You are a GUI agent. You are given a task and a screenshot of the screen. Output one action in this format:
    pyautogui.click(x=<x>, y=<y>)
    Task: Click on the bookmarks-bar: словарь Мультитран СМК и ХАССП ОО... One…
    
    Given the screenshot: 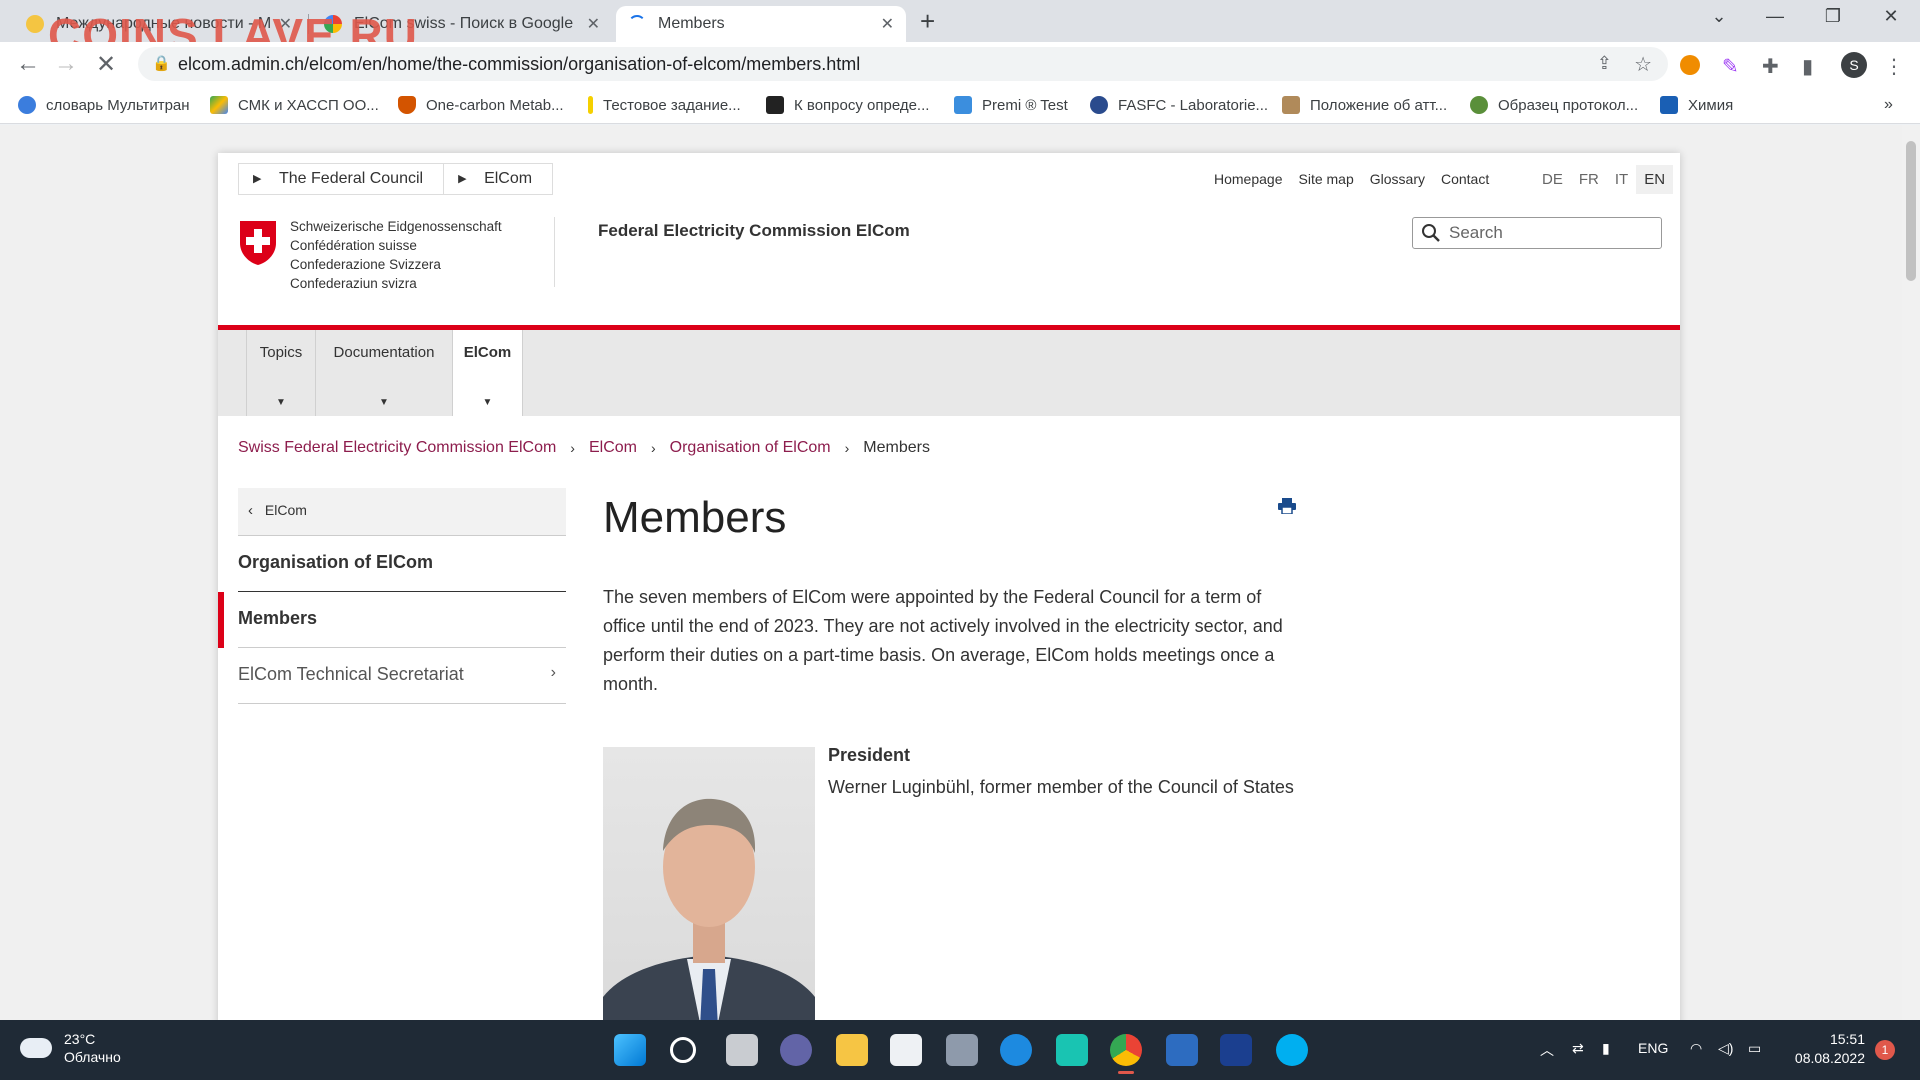 What is the action you would take?
    pyautogui.click(x=960, y=106)
    